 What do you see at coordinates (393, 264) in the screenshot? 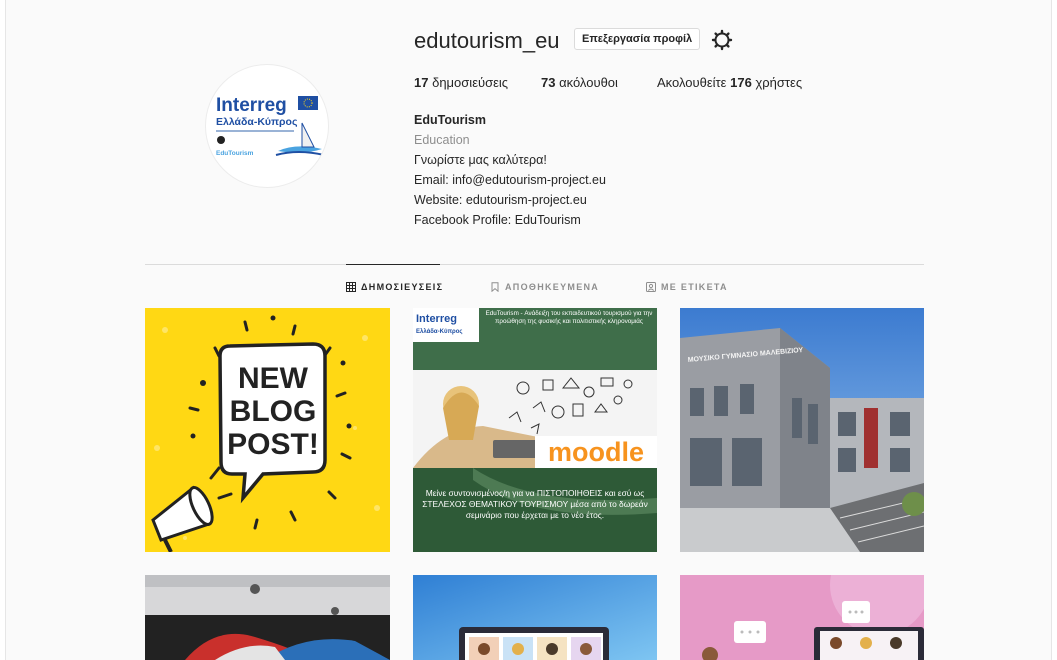
I see `active-tab-indicator` at bounding box center [393, 264].